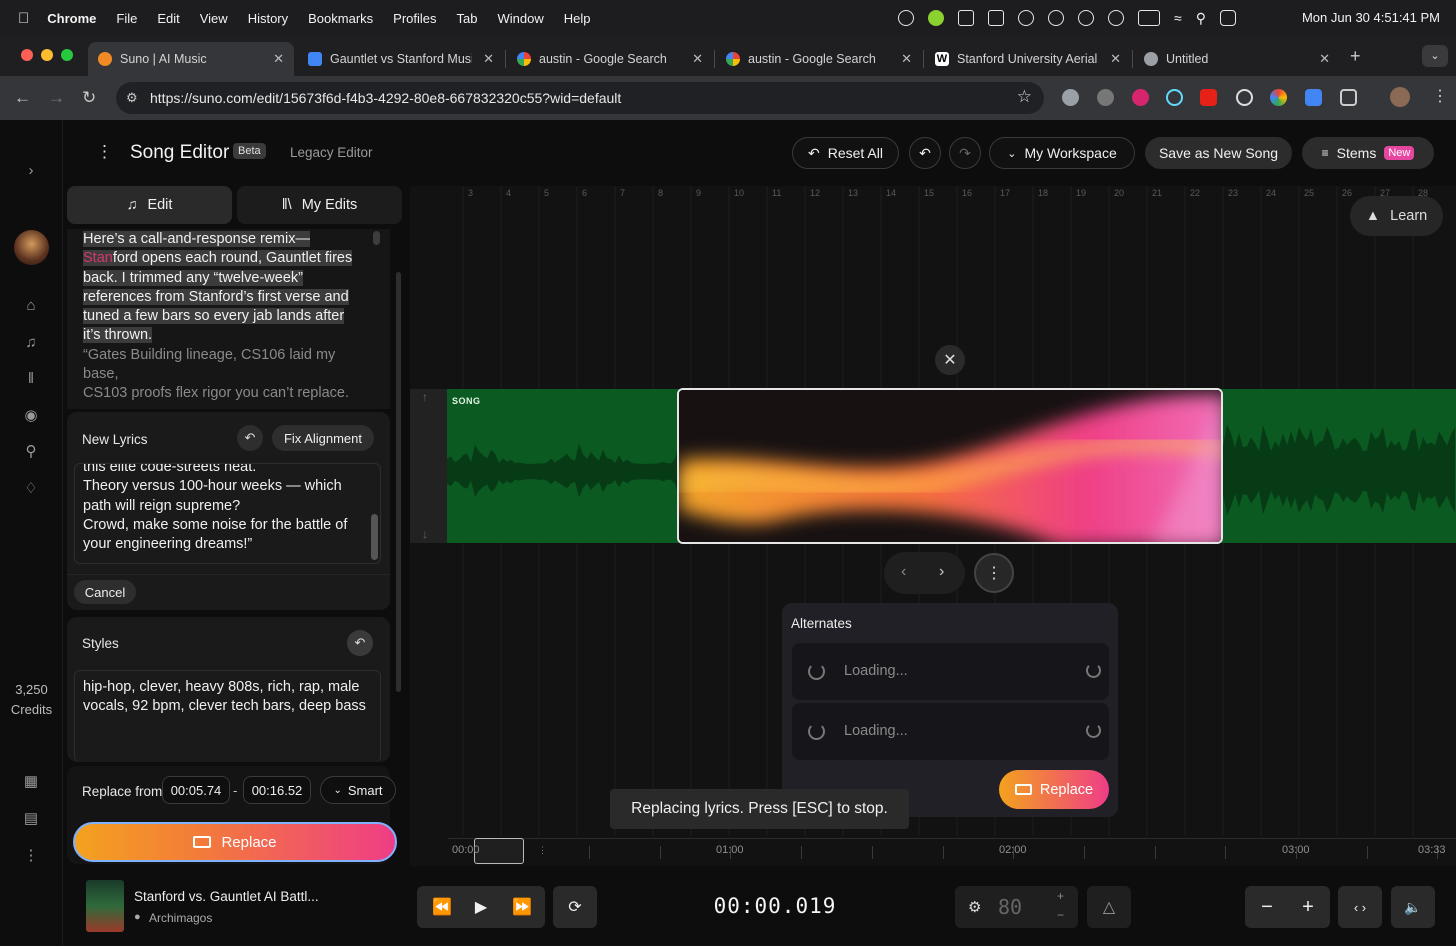 This screenshot has width=1456, height=946. What do you see at coordinates (105, 592) in the screenshot?
I see `cancel-button: Cancel` at bounding box center [105, 592].